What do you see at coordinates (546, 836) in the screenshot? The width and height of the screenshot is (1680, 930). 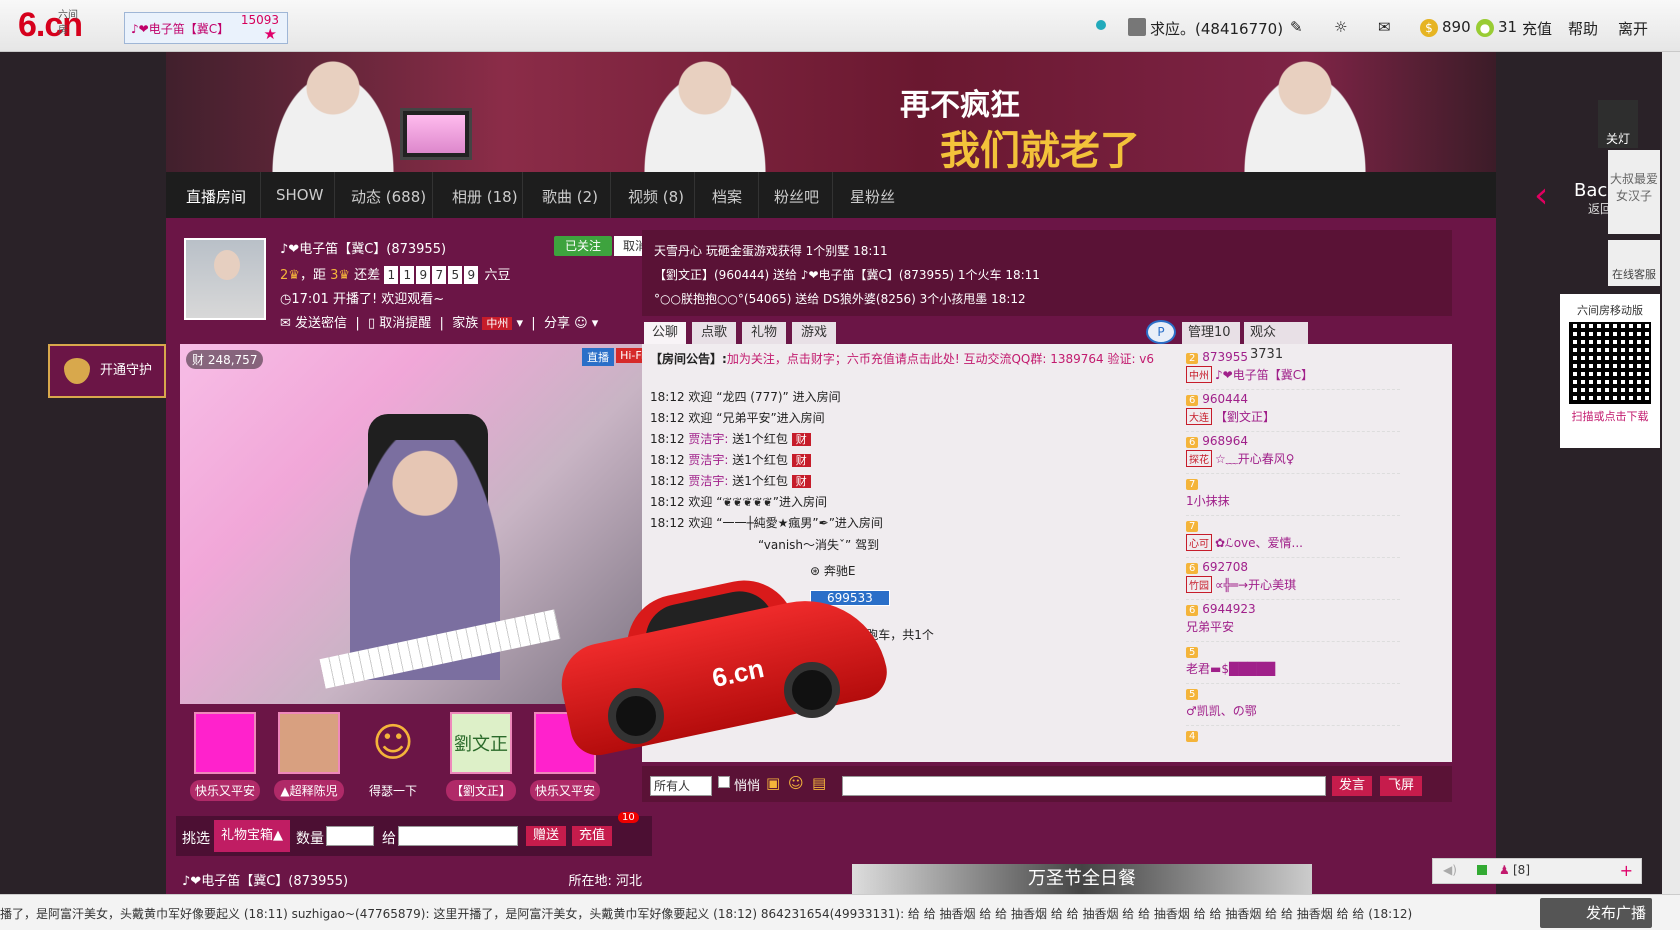 I see `send-gift-button: 赠送` at bounding box center [546, 836].